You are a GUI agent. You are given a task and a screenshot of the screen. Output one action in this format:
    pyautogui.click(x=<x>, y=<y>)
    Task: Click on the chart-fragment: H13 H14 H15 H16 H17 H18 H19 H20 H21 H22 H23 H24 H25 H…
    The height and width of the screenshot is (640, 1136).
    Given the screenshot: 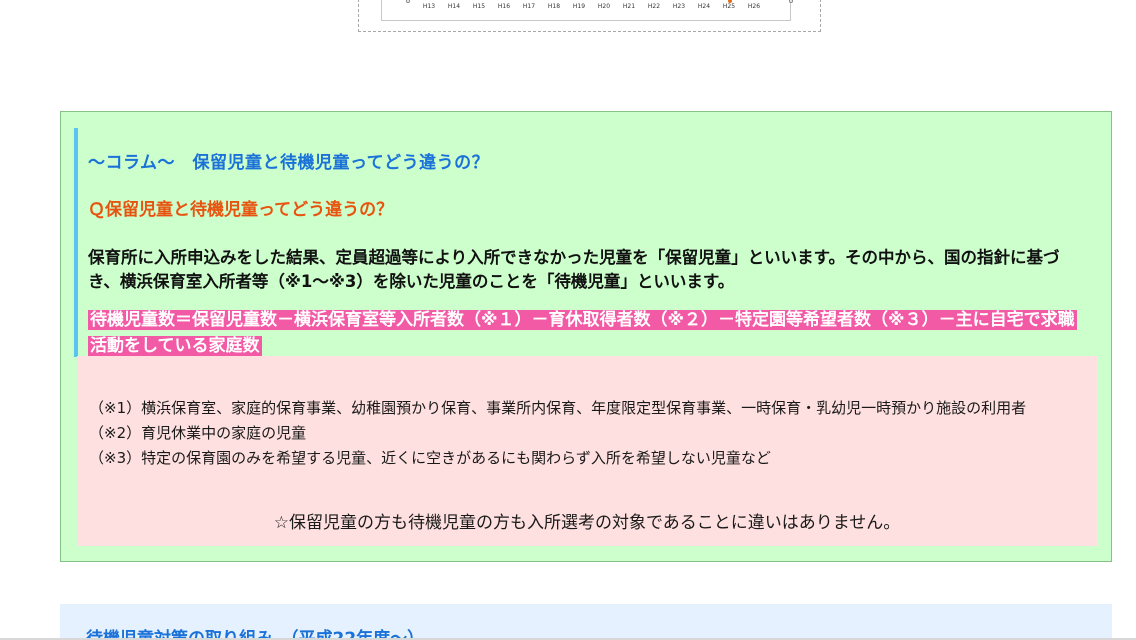 What is the action you would take?
    pyautogui.click(x=589, y=16)
    